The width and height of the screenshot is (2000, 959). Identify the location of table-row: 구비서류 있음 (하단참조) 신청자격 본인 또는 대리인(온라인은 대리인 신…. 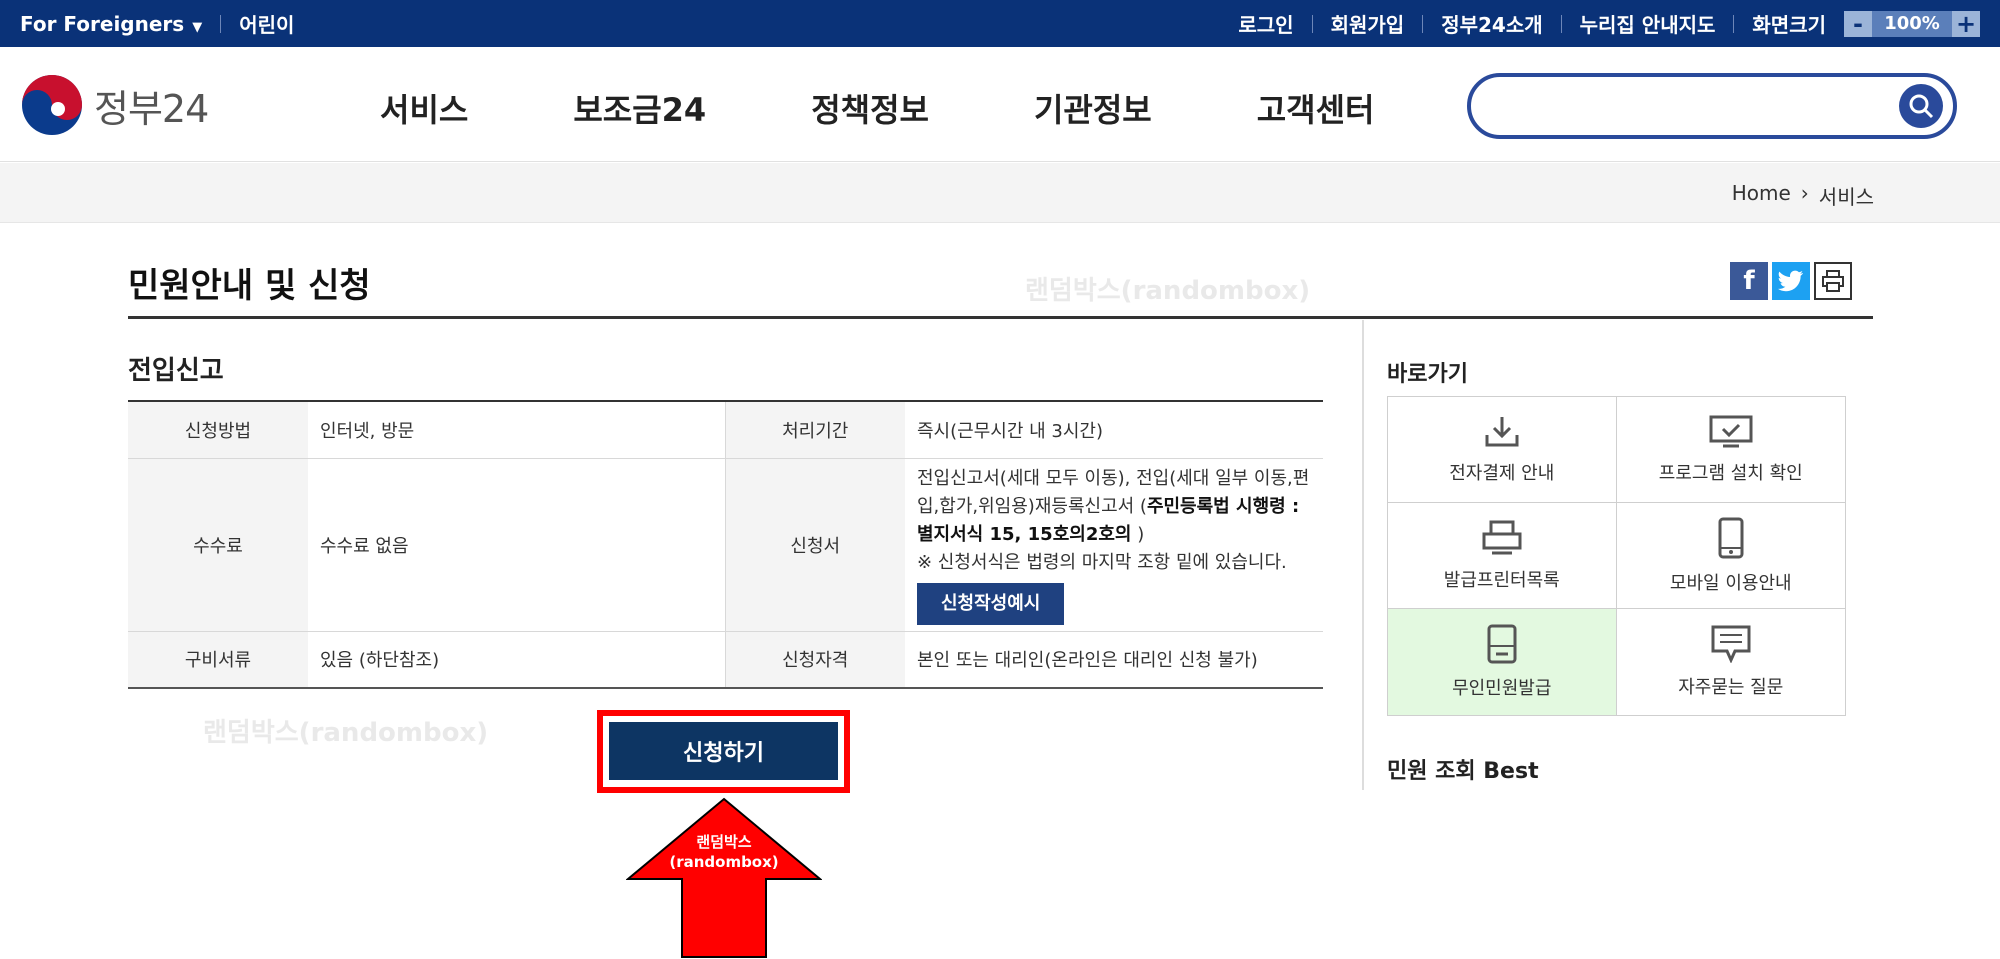
(725, 660).